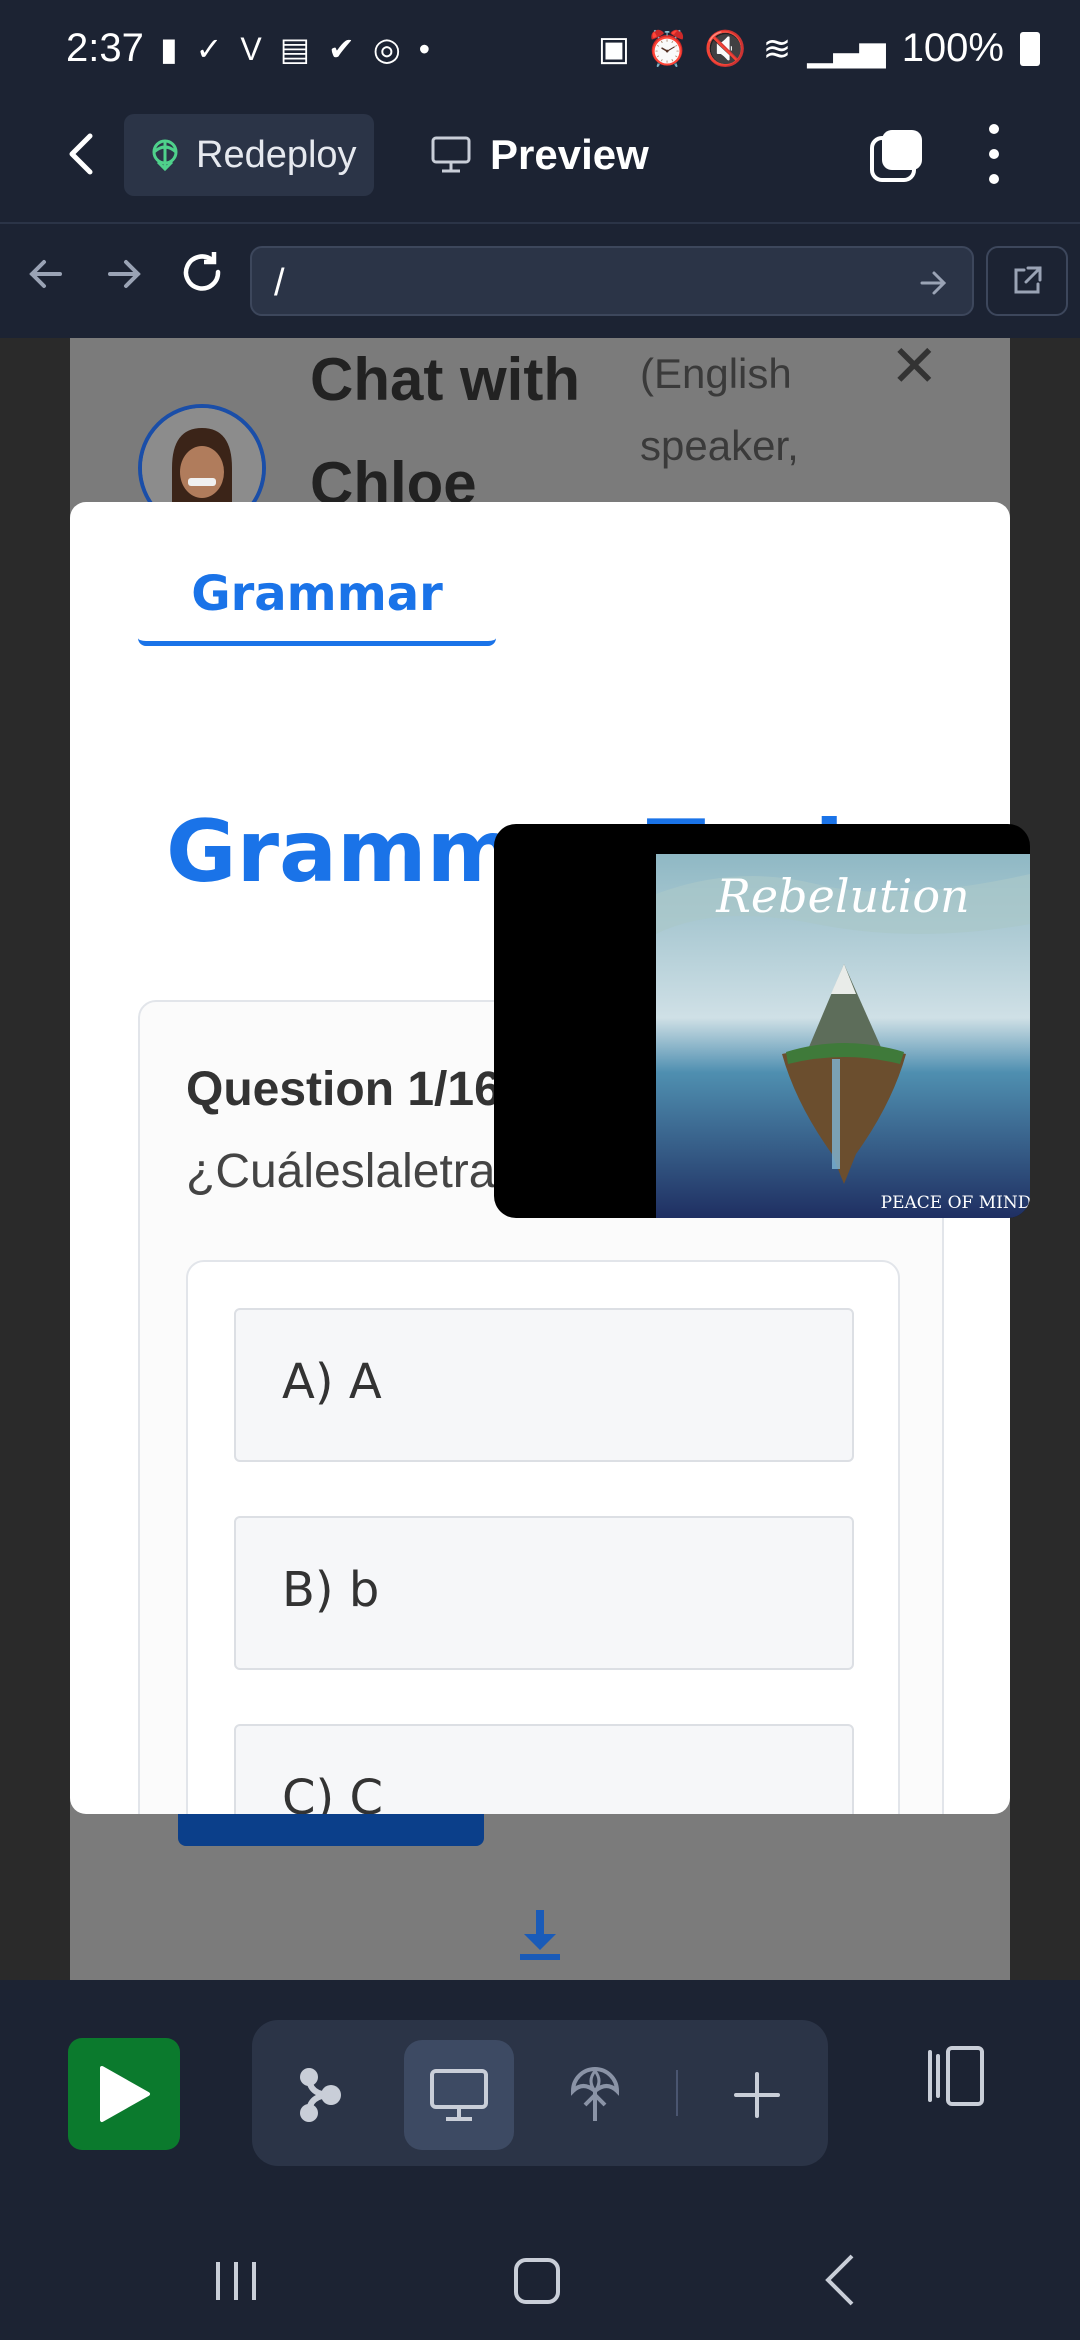  Describe the element at coordinates (842, 896) in the screenshot. I see `album-title: Rebelution` at that location.